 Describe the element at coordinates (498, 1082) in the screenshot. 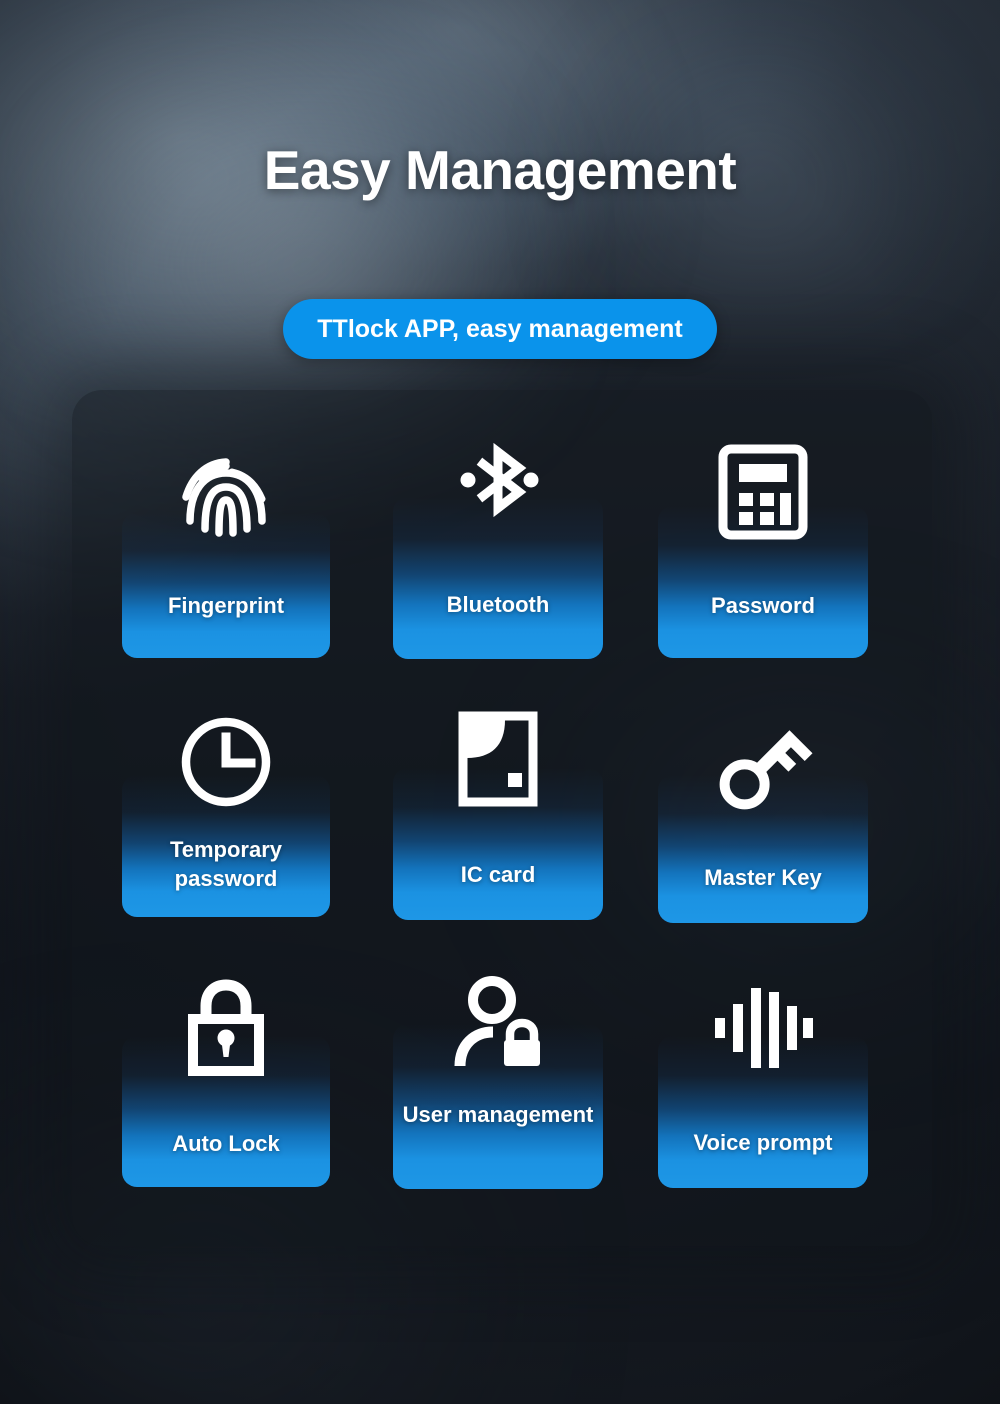

I see `feature-card-user-management: User management` at that location.